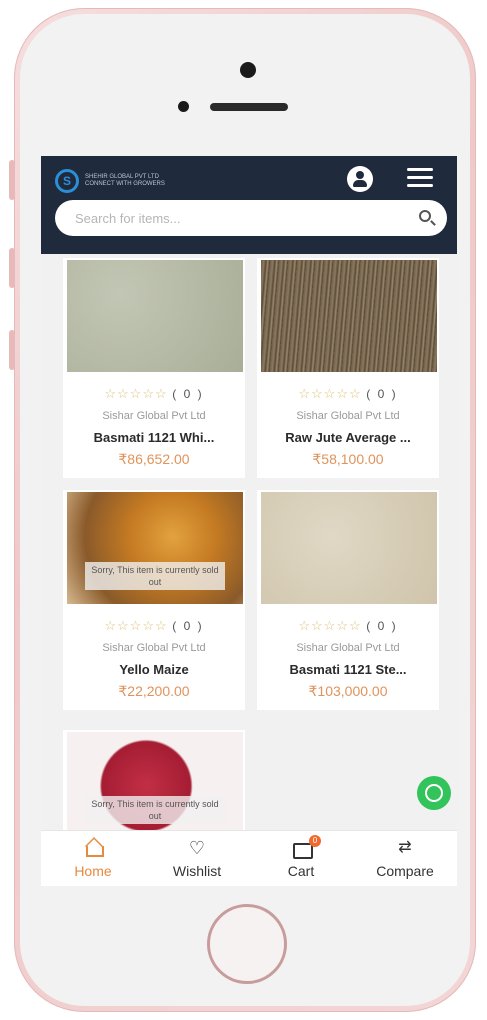 The width and height of the screenshot is (487, 1020). I want to click on nav-cart-label: Cart, so click(301, 871).